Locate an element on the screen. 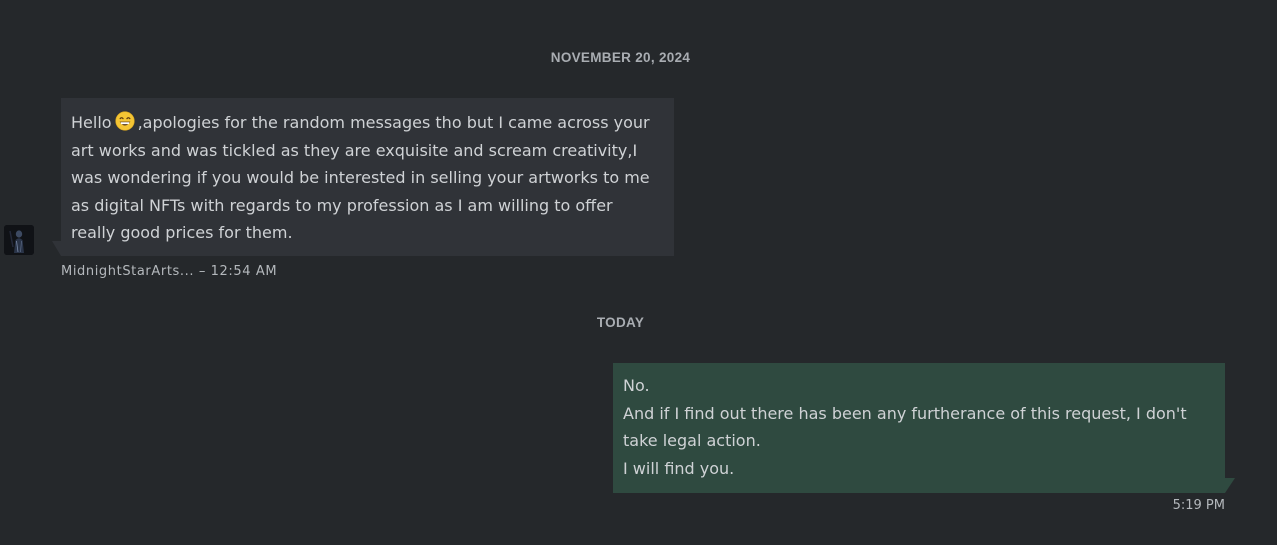 The height and width of the screenshot is (545, 1277). message-line: No. is located at coordinates (636, 385).